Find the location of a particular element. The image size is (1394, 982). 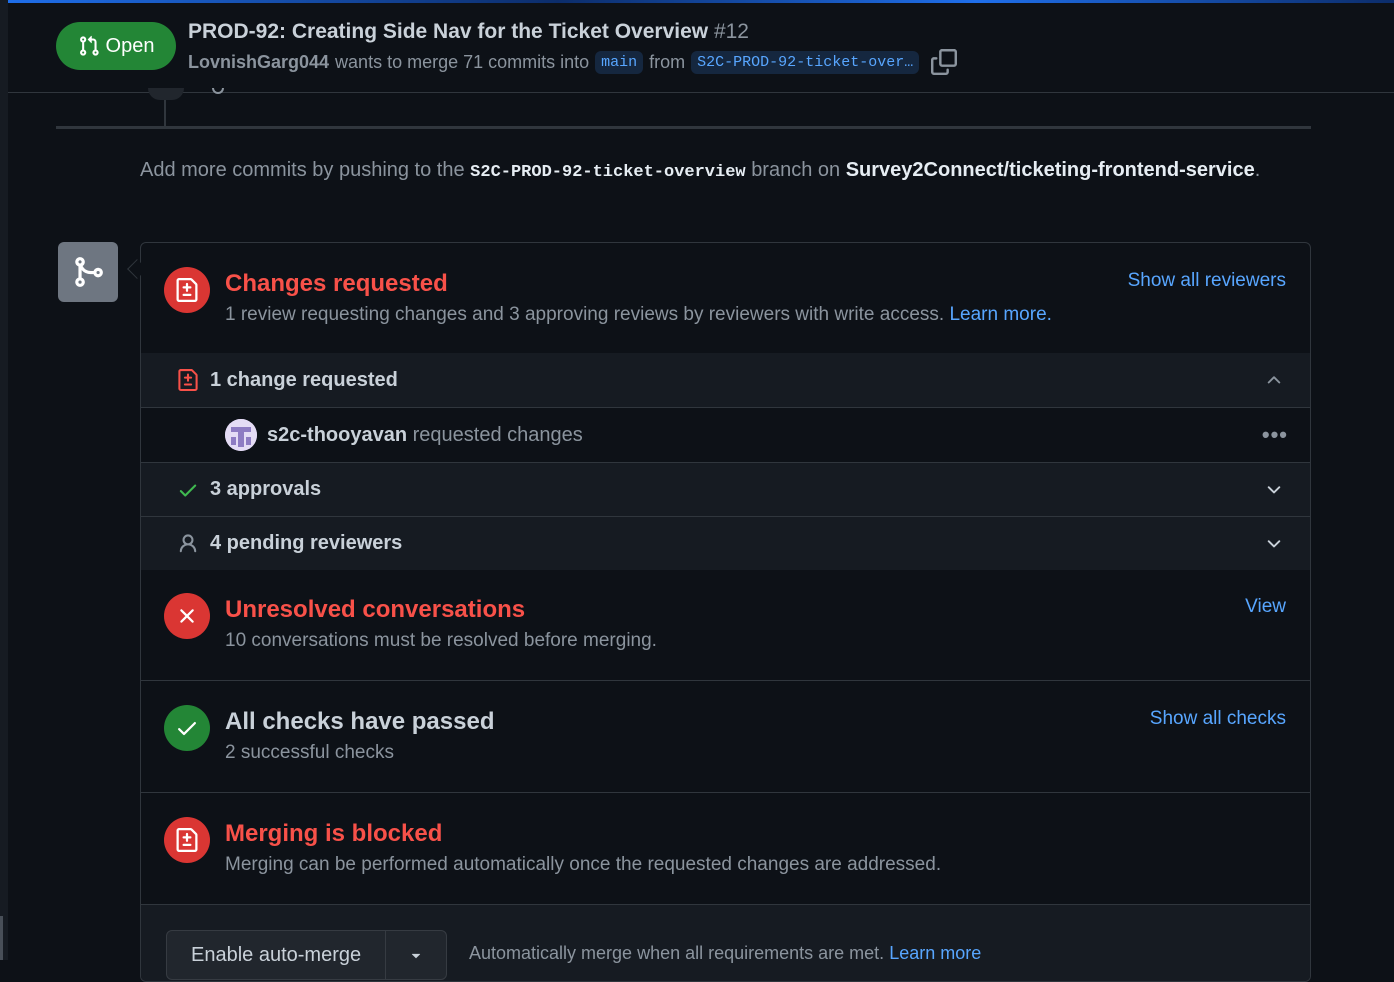

unresolved-status-icon is located at coordinates (187, 616).